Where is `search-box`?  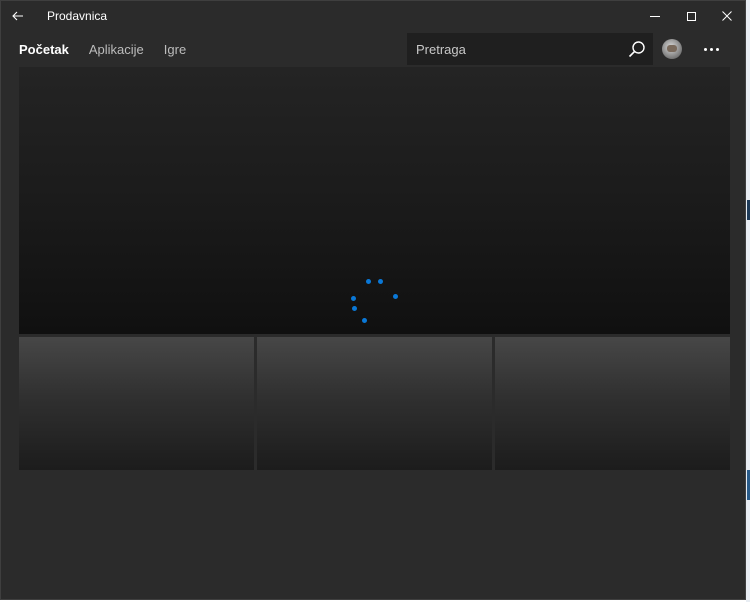 search-box is located at coordinates (530, 49).